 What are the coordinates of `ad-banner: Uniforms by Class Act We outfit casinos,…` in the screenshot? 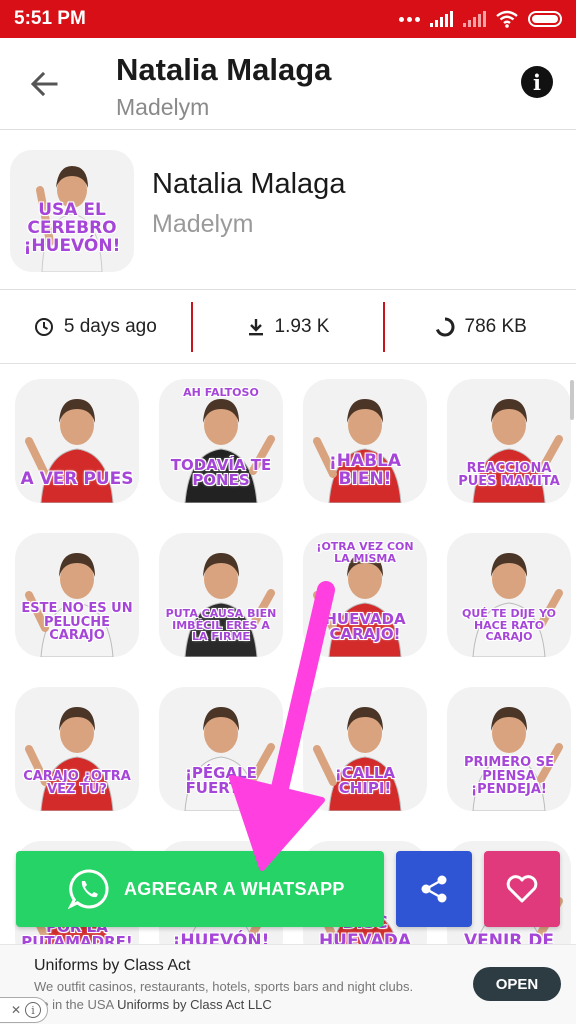 It's located at (288, 984).